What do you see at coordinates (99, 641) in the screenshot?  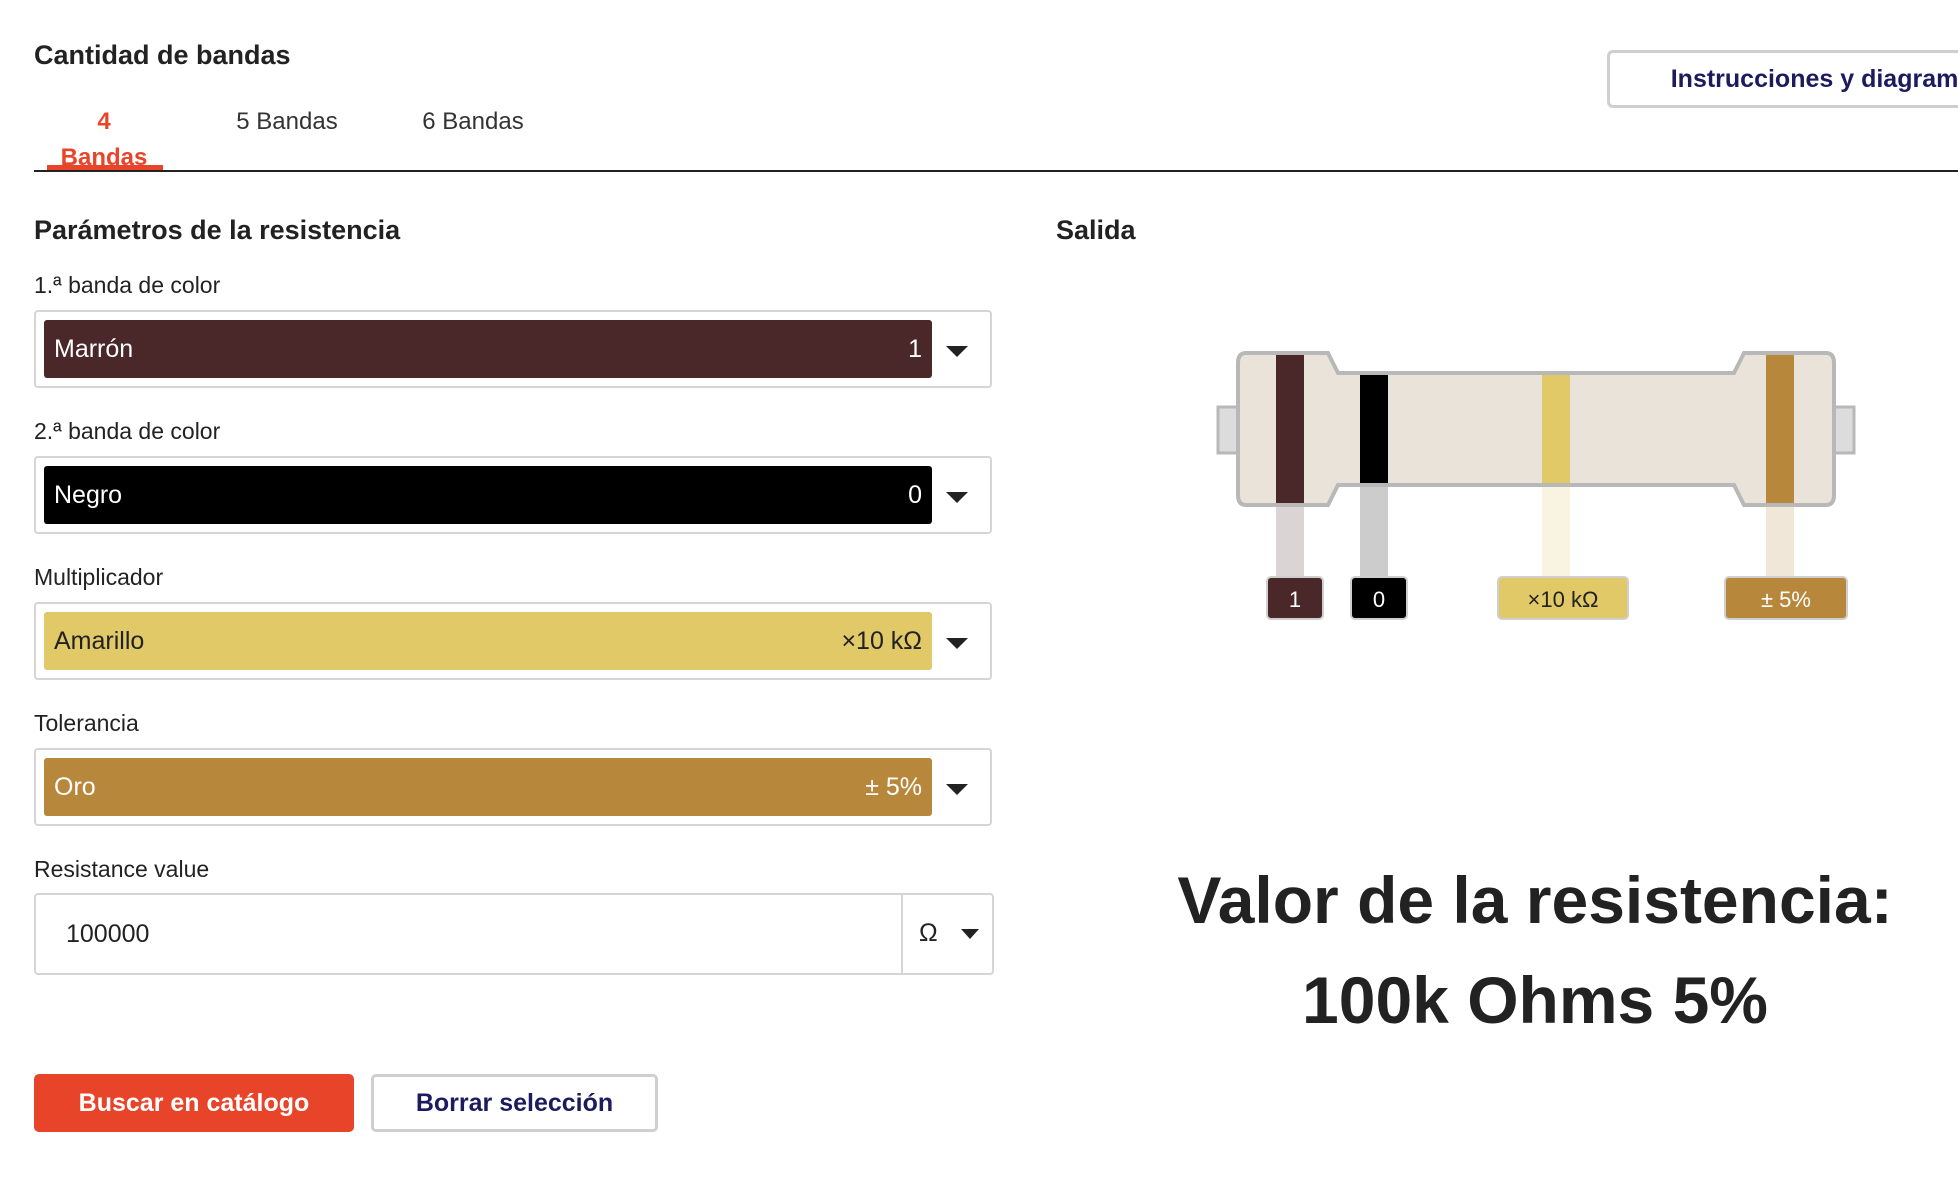 I see `multiplier-color-name: Amarillo` at bounding box center [99, 641].